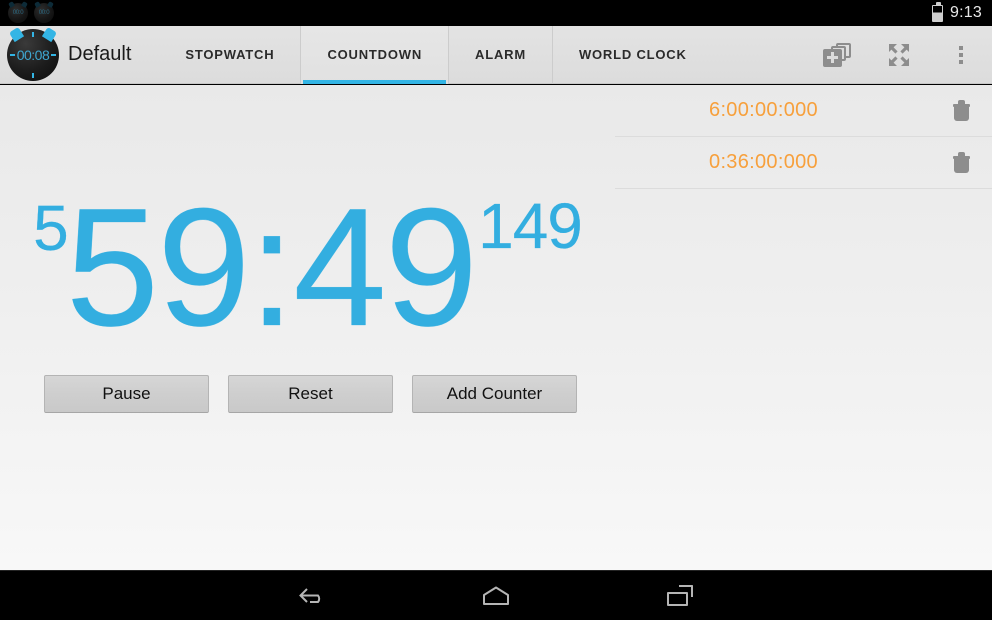 The width and height of the screenshot is (992, 620). Describe the element at coordinates (272, 267) in the screenshot. I see `countdown-minutes-seconds: 59:49` at that location.